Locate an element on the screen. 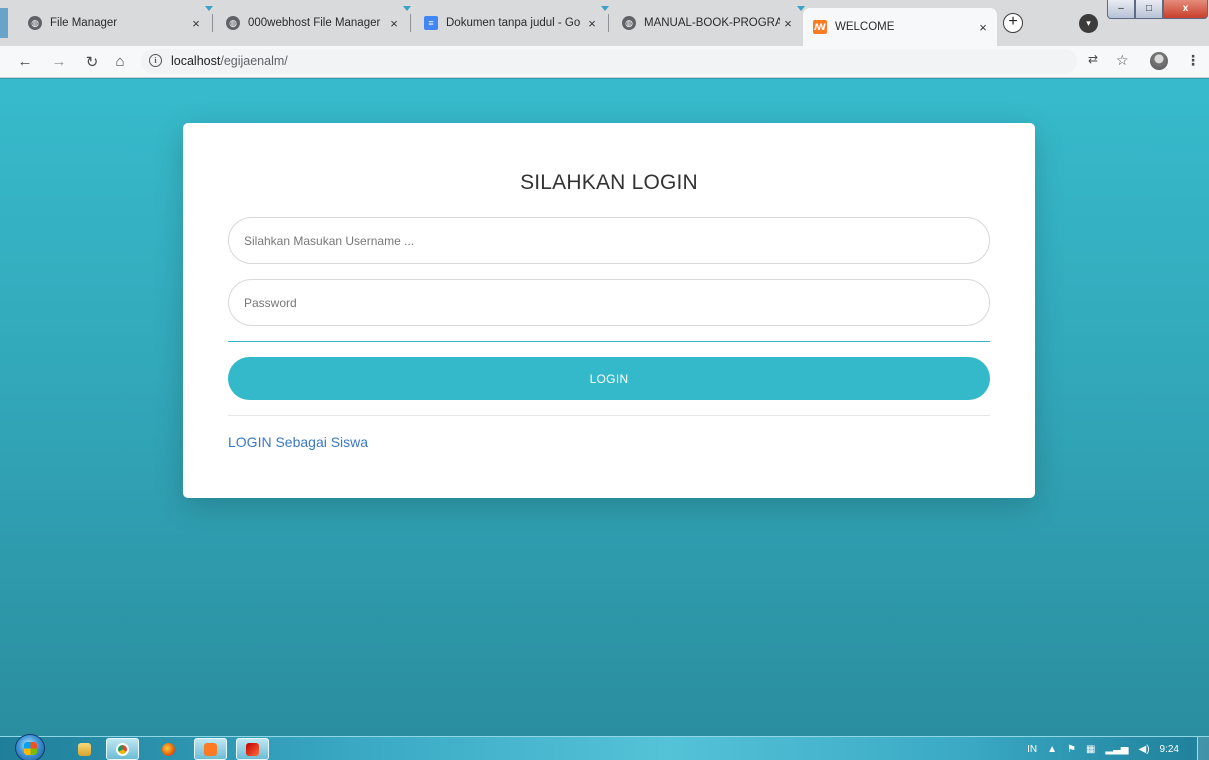 The height and width of the screenshot is (760, 1209). tab-welcome: ꟿ WELCOME × is located at coordinates (900, 27).